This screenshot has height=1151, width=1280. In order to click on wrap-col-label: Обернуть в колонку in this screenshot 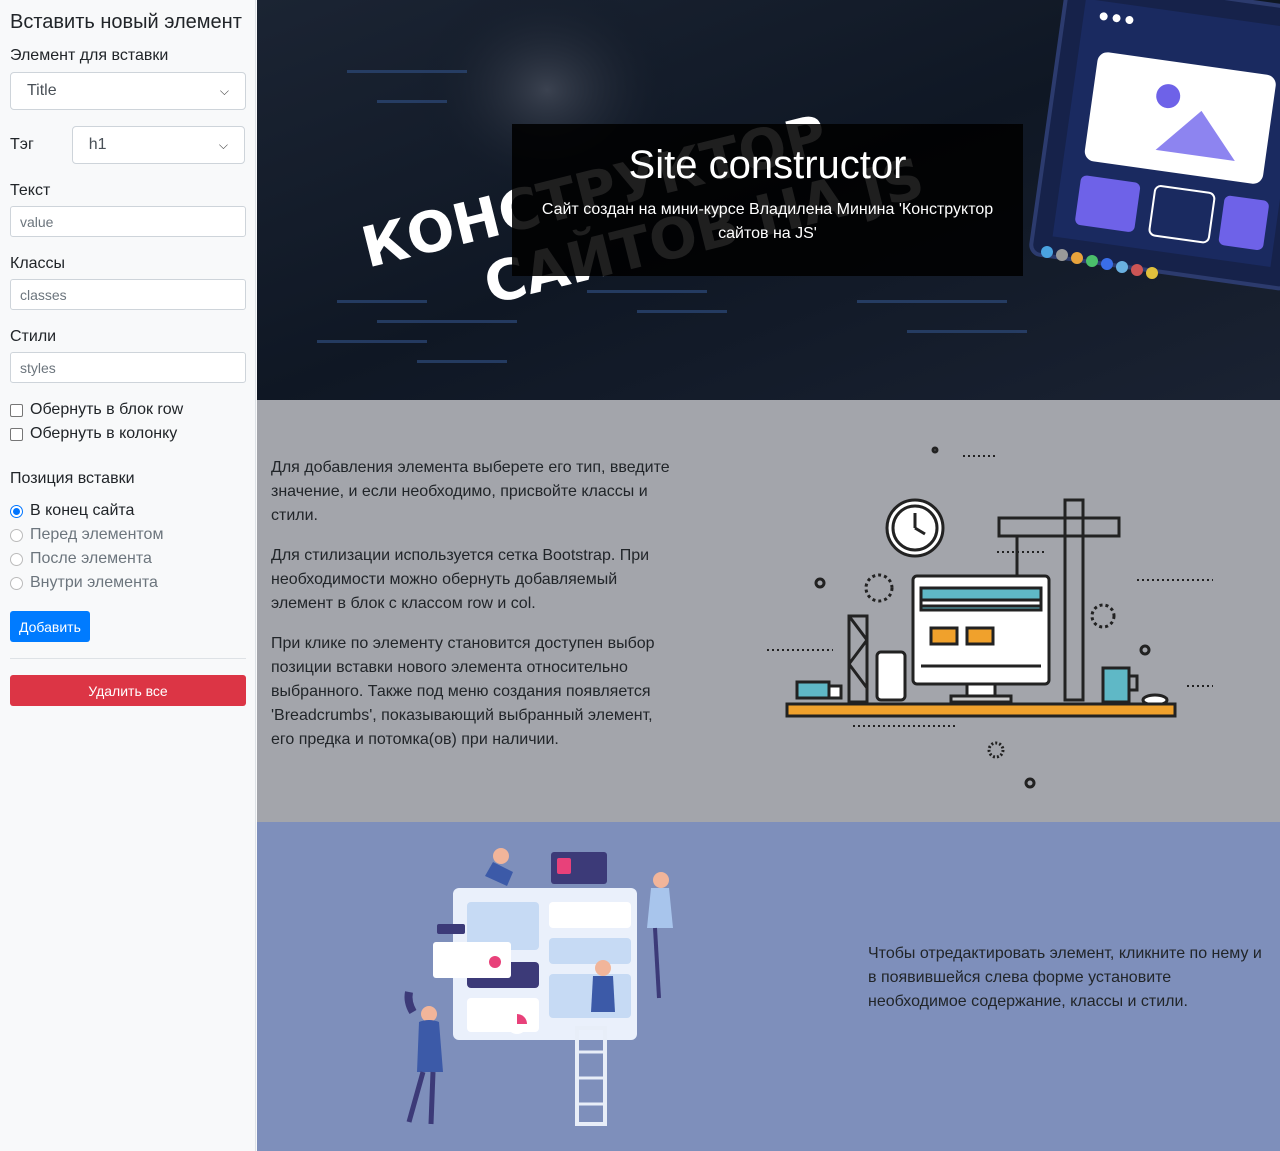, I will do `click(104, 433)`.